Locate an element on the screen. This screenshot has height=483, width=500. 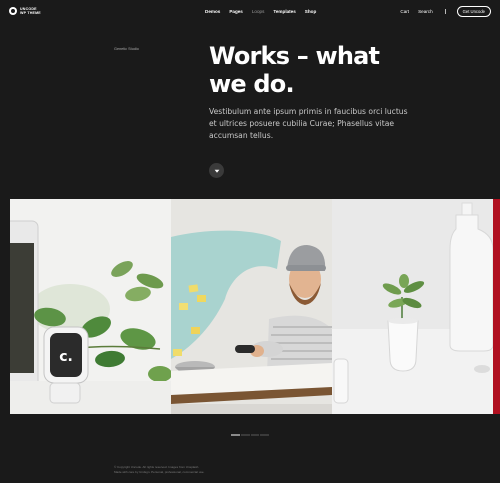
gamer-photo is located at coordinates (251, 306).